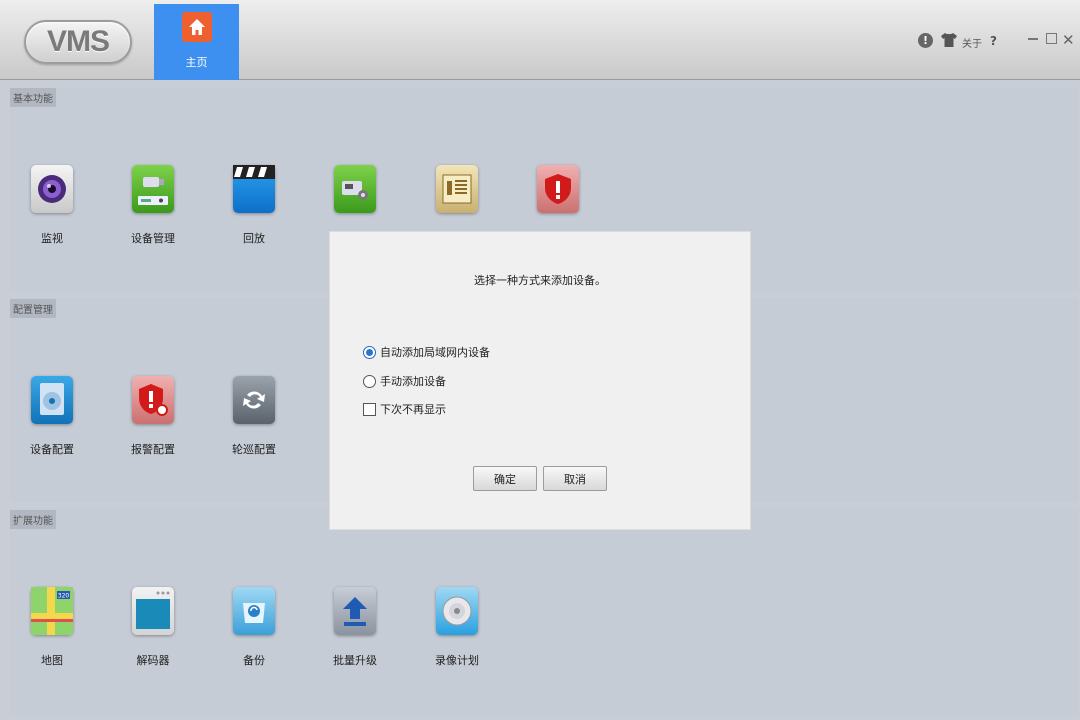 The height and width of the screenshot is (720, 1080). Describe the element at coordinates (153, 611) in the screenshot. I see `decoder-icon` at that location.